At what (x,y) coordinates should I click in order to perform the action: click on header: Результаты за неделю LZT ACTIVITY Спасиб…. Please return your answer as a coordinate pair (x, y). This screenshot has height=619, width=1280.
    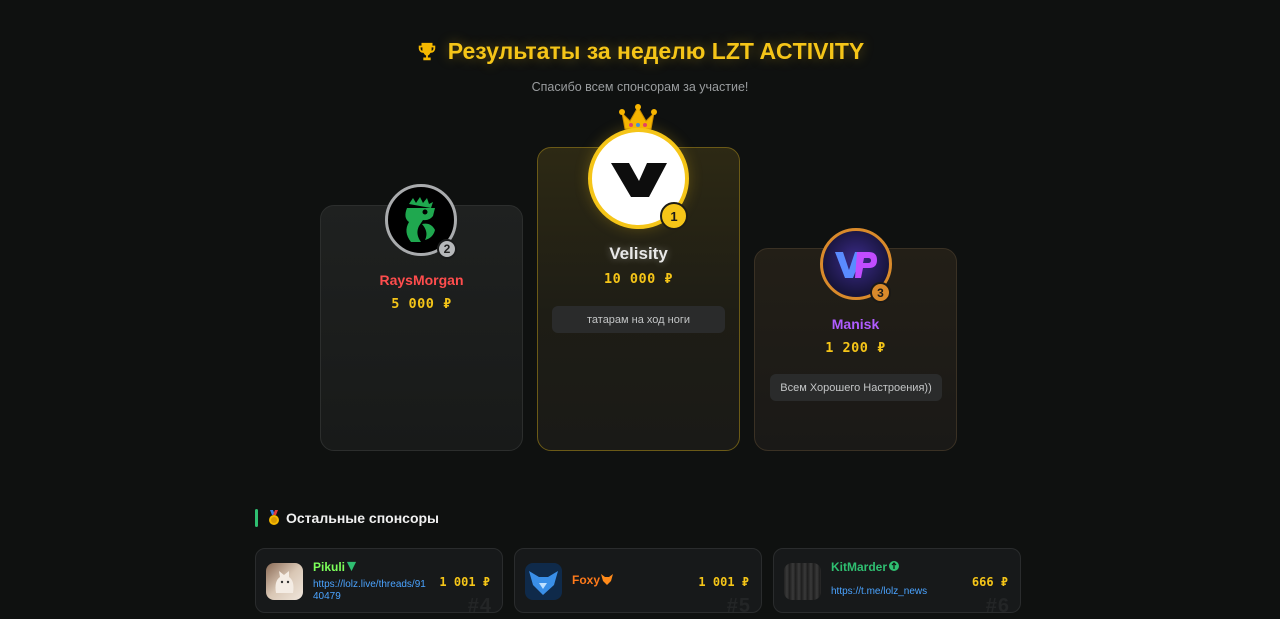
    Looking at the image, I should click on (640, 66).